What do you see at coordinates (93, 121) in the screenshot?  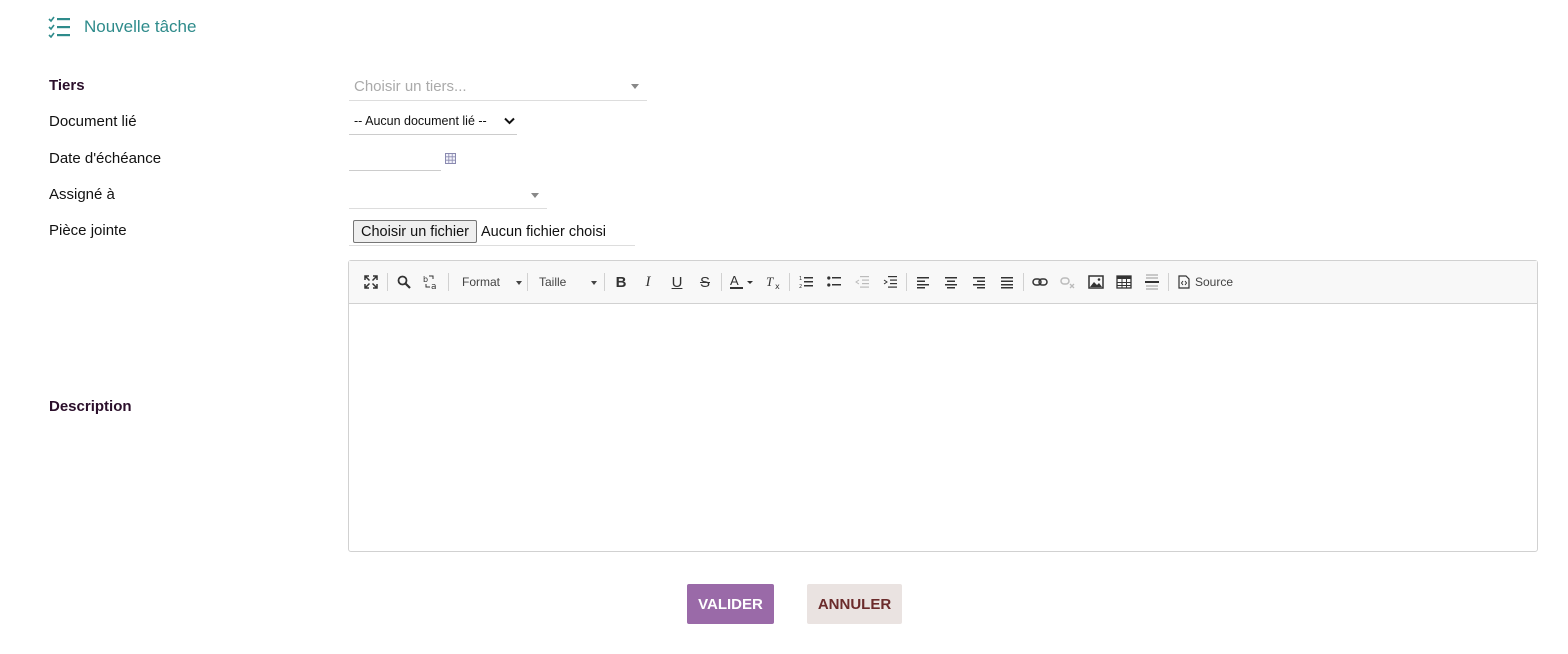 I see `document-label: Document lié` at bounding box center [93, 121].